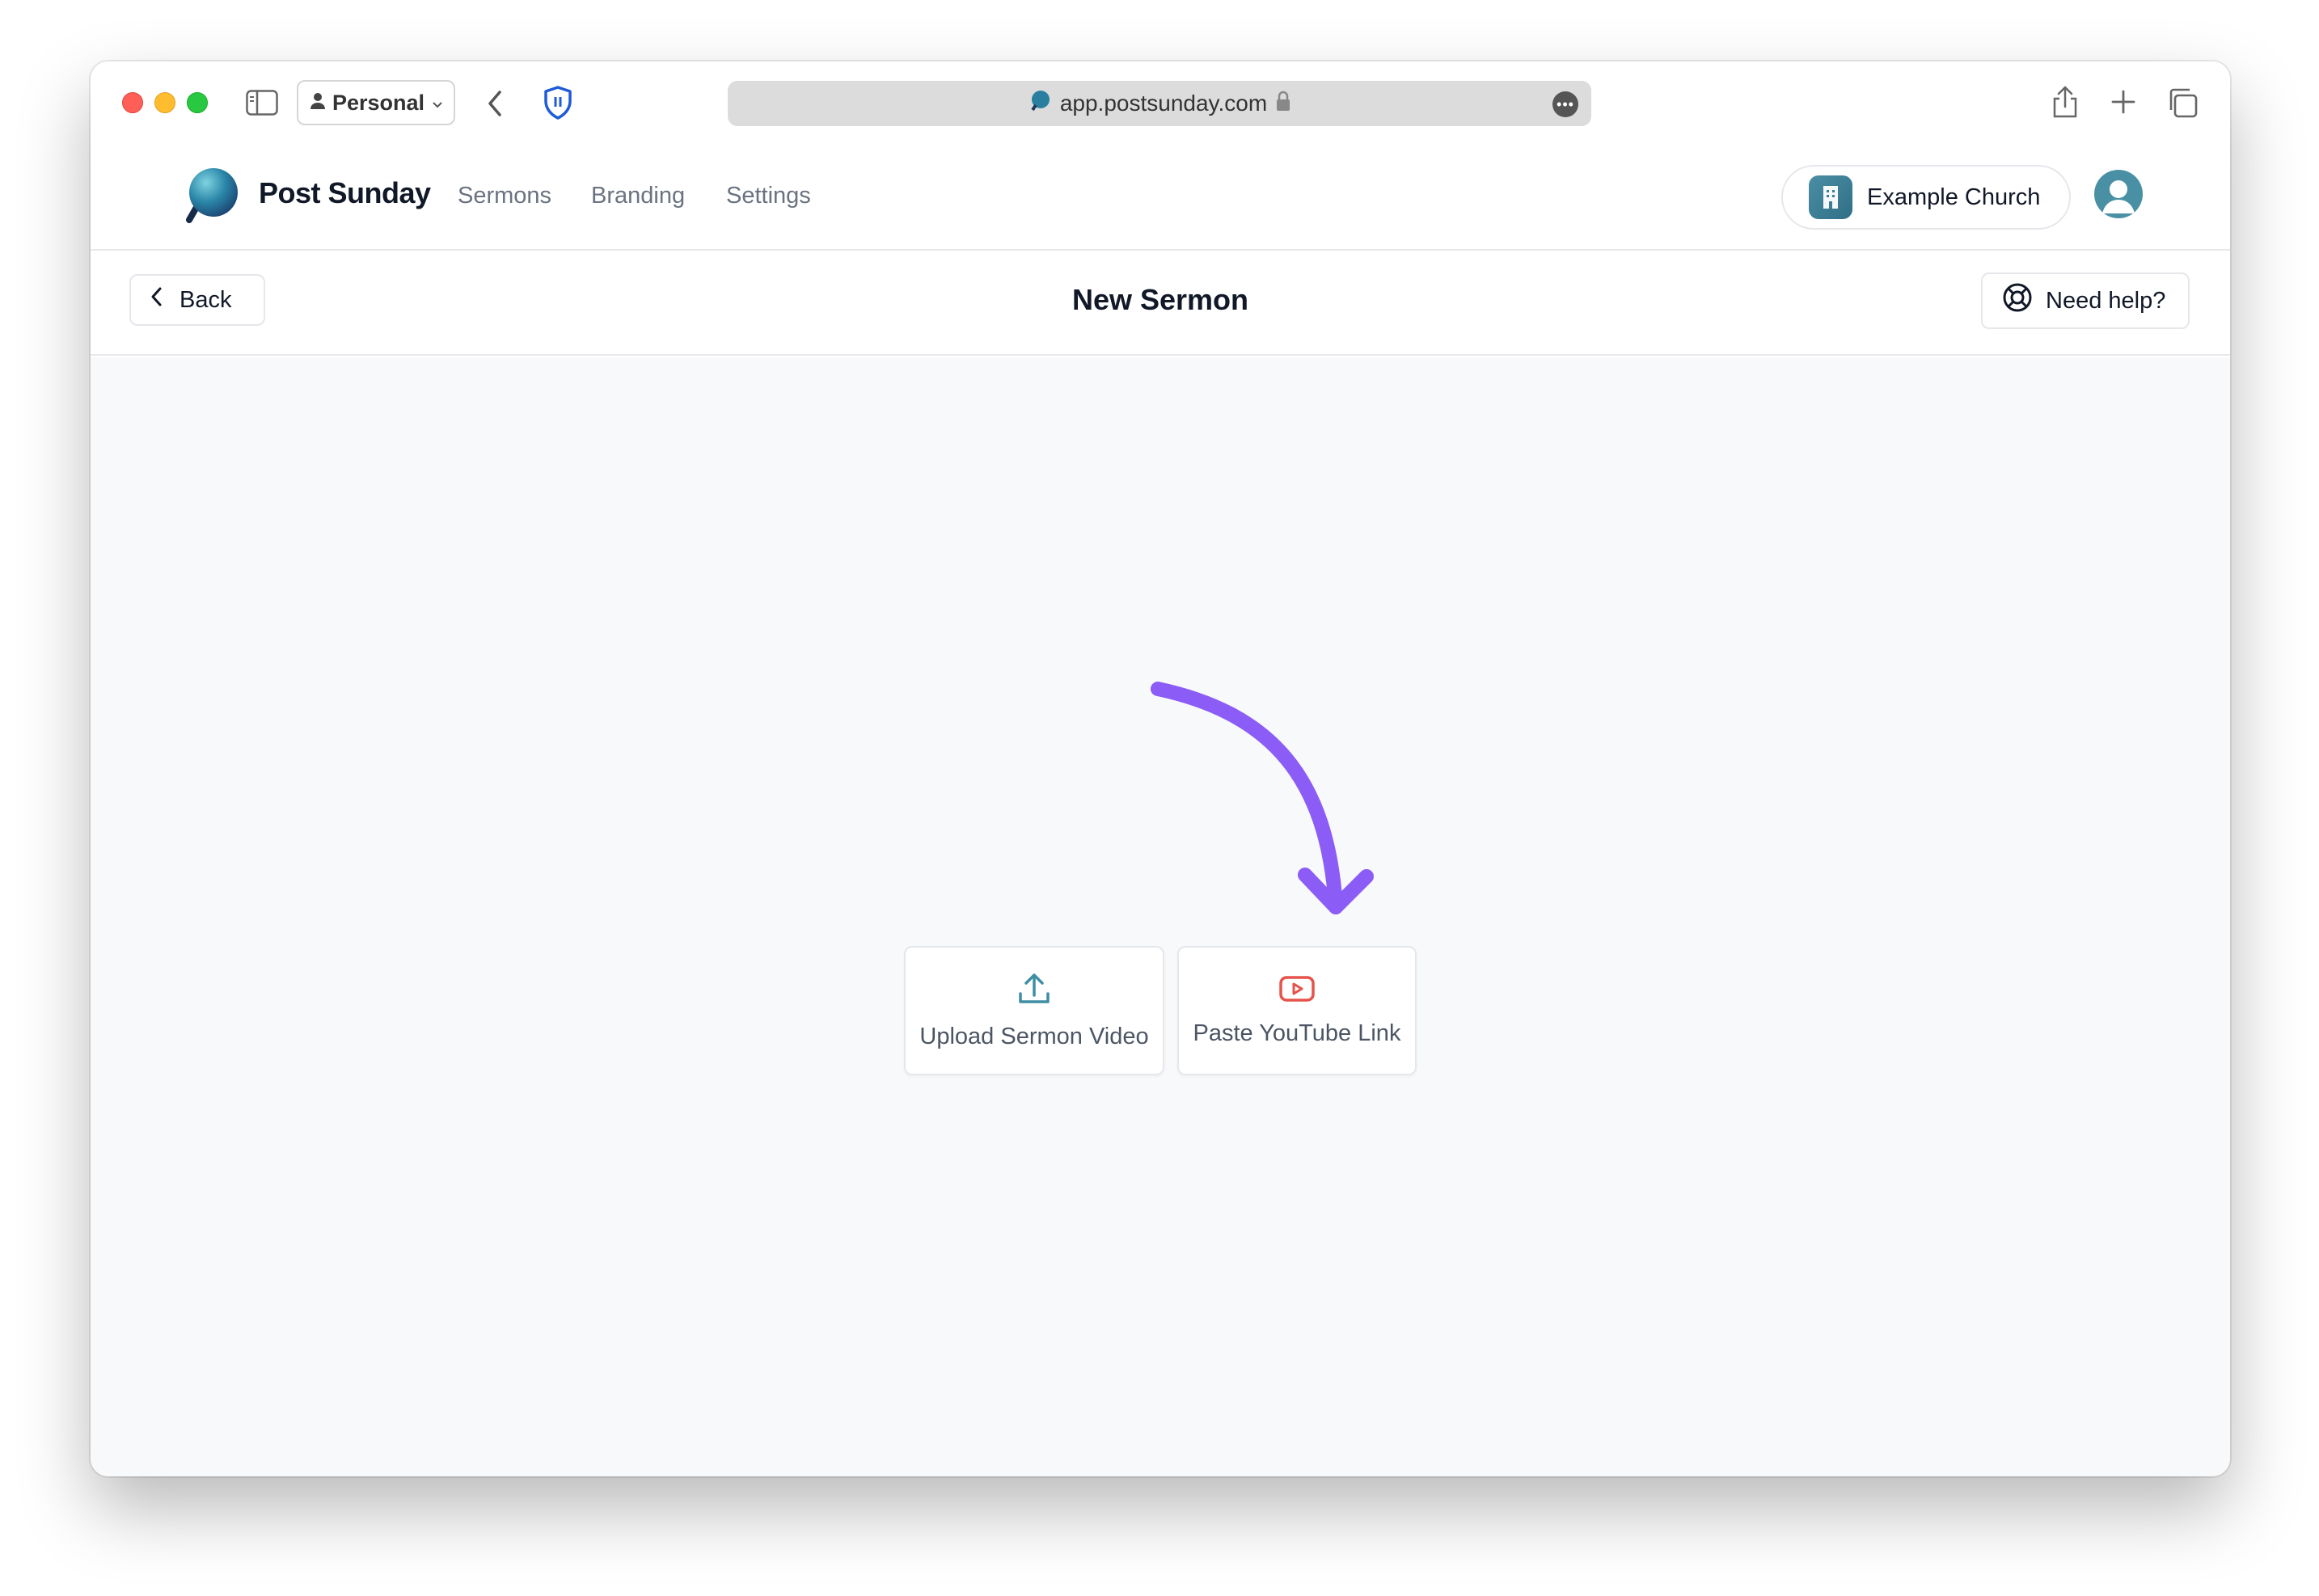 Image resolution: width=2319 pixels, height=1596 pixels. What do you see at coordinates (262, 102) in the screenshot?
I see `sidebar-icon` at bounding box center [262, 102].